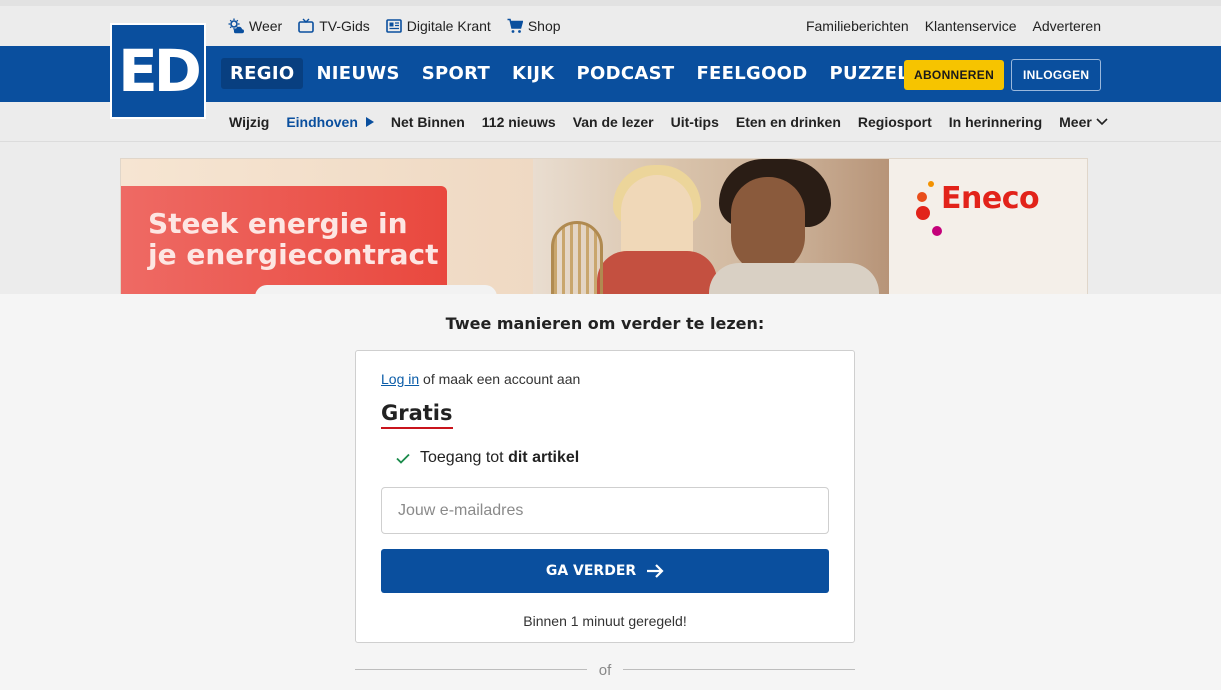 Image resolution: width=1221 pixels, height=690 pixels. Describe the element at coordinates (369, 122) in the screenshot. I see `caret-right-icon` at that location.